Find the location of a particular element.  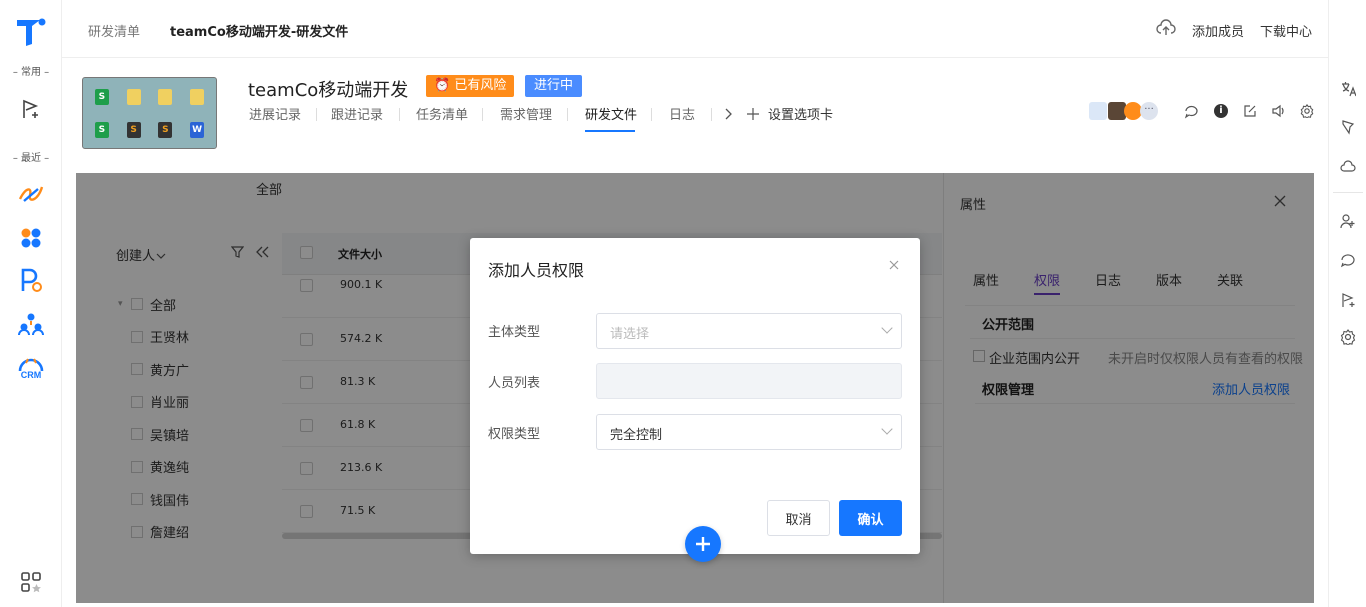

risk-badge: ⏰ 已有风险 is located at coordinates (470, 86).